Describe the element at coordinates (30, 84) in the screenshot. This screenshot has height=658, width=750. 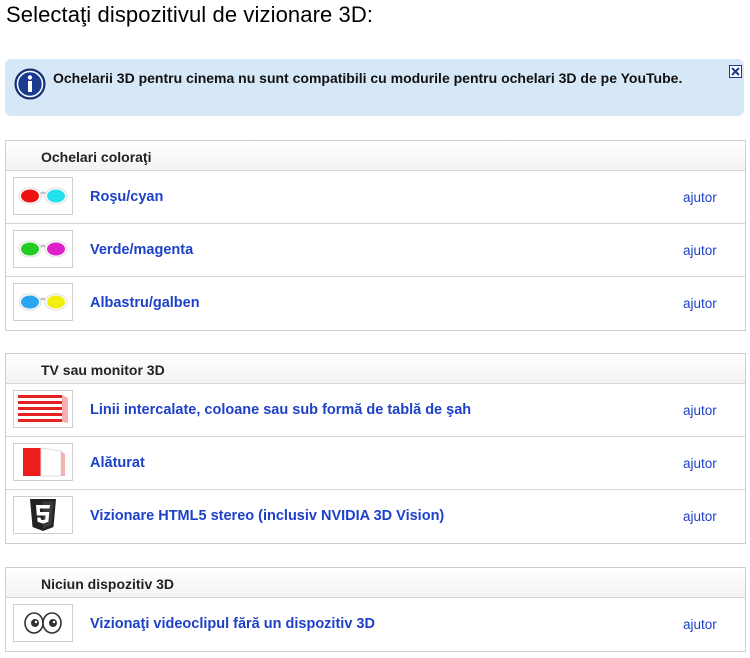
I see `info-icon` at that location.